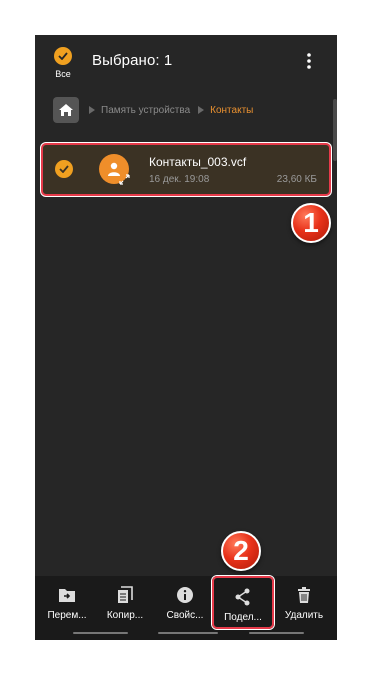 This screenshot has height=675, width=372. What do you see at coordinates (63, 66) in the screenshot?
I see `select-all-button: Все` at bounding box center [63, 66].